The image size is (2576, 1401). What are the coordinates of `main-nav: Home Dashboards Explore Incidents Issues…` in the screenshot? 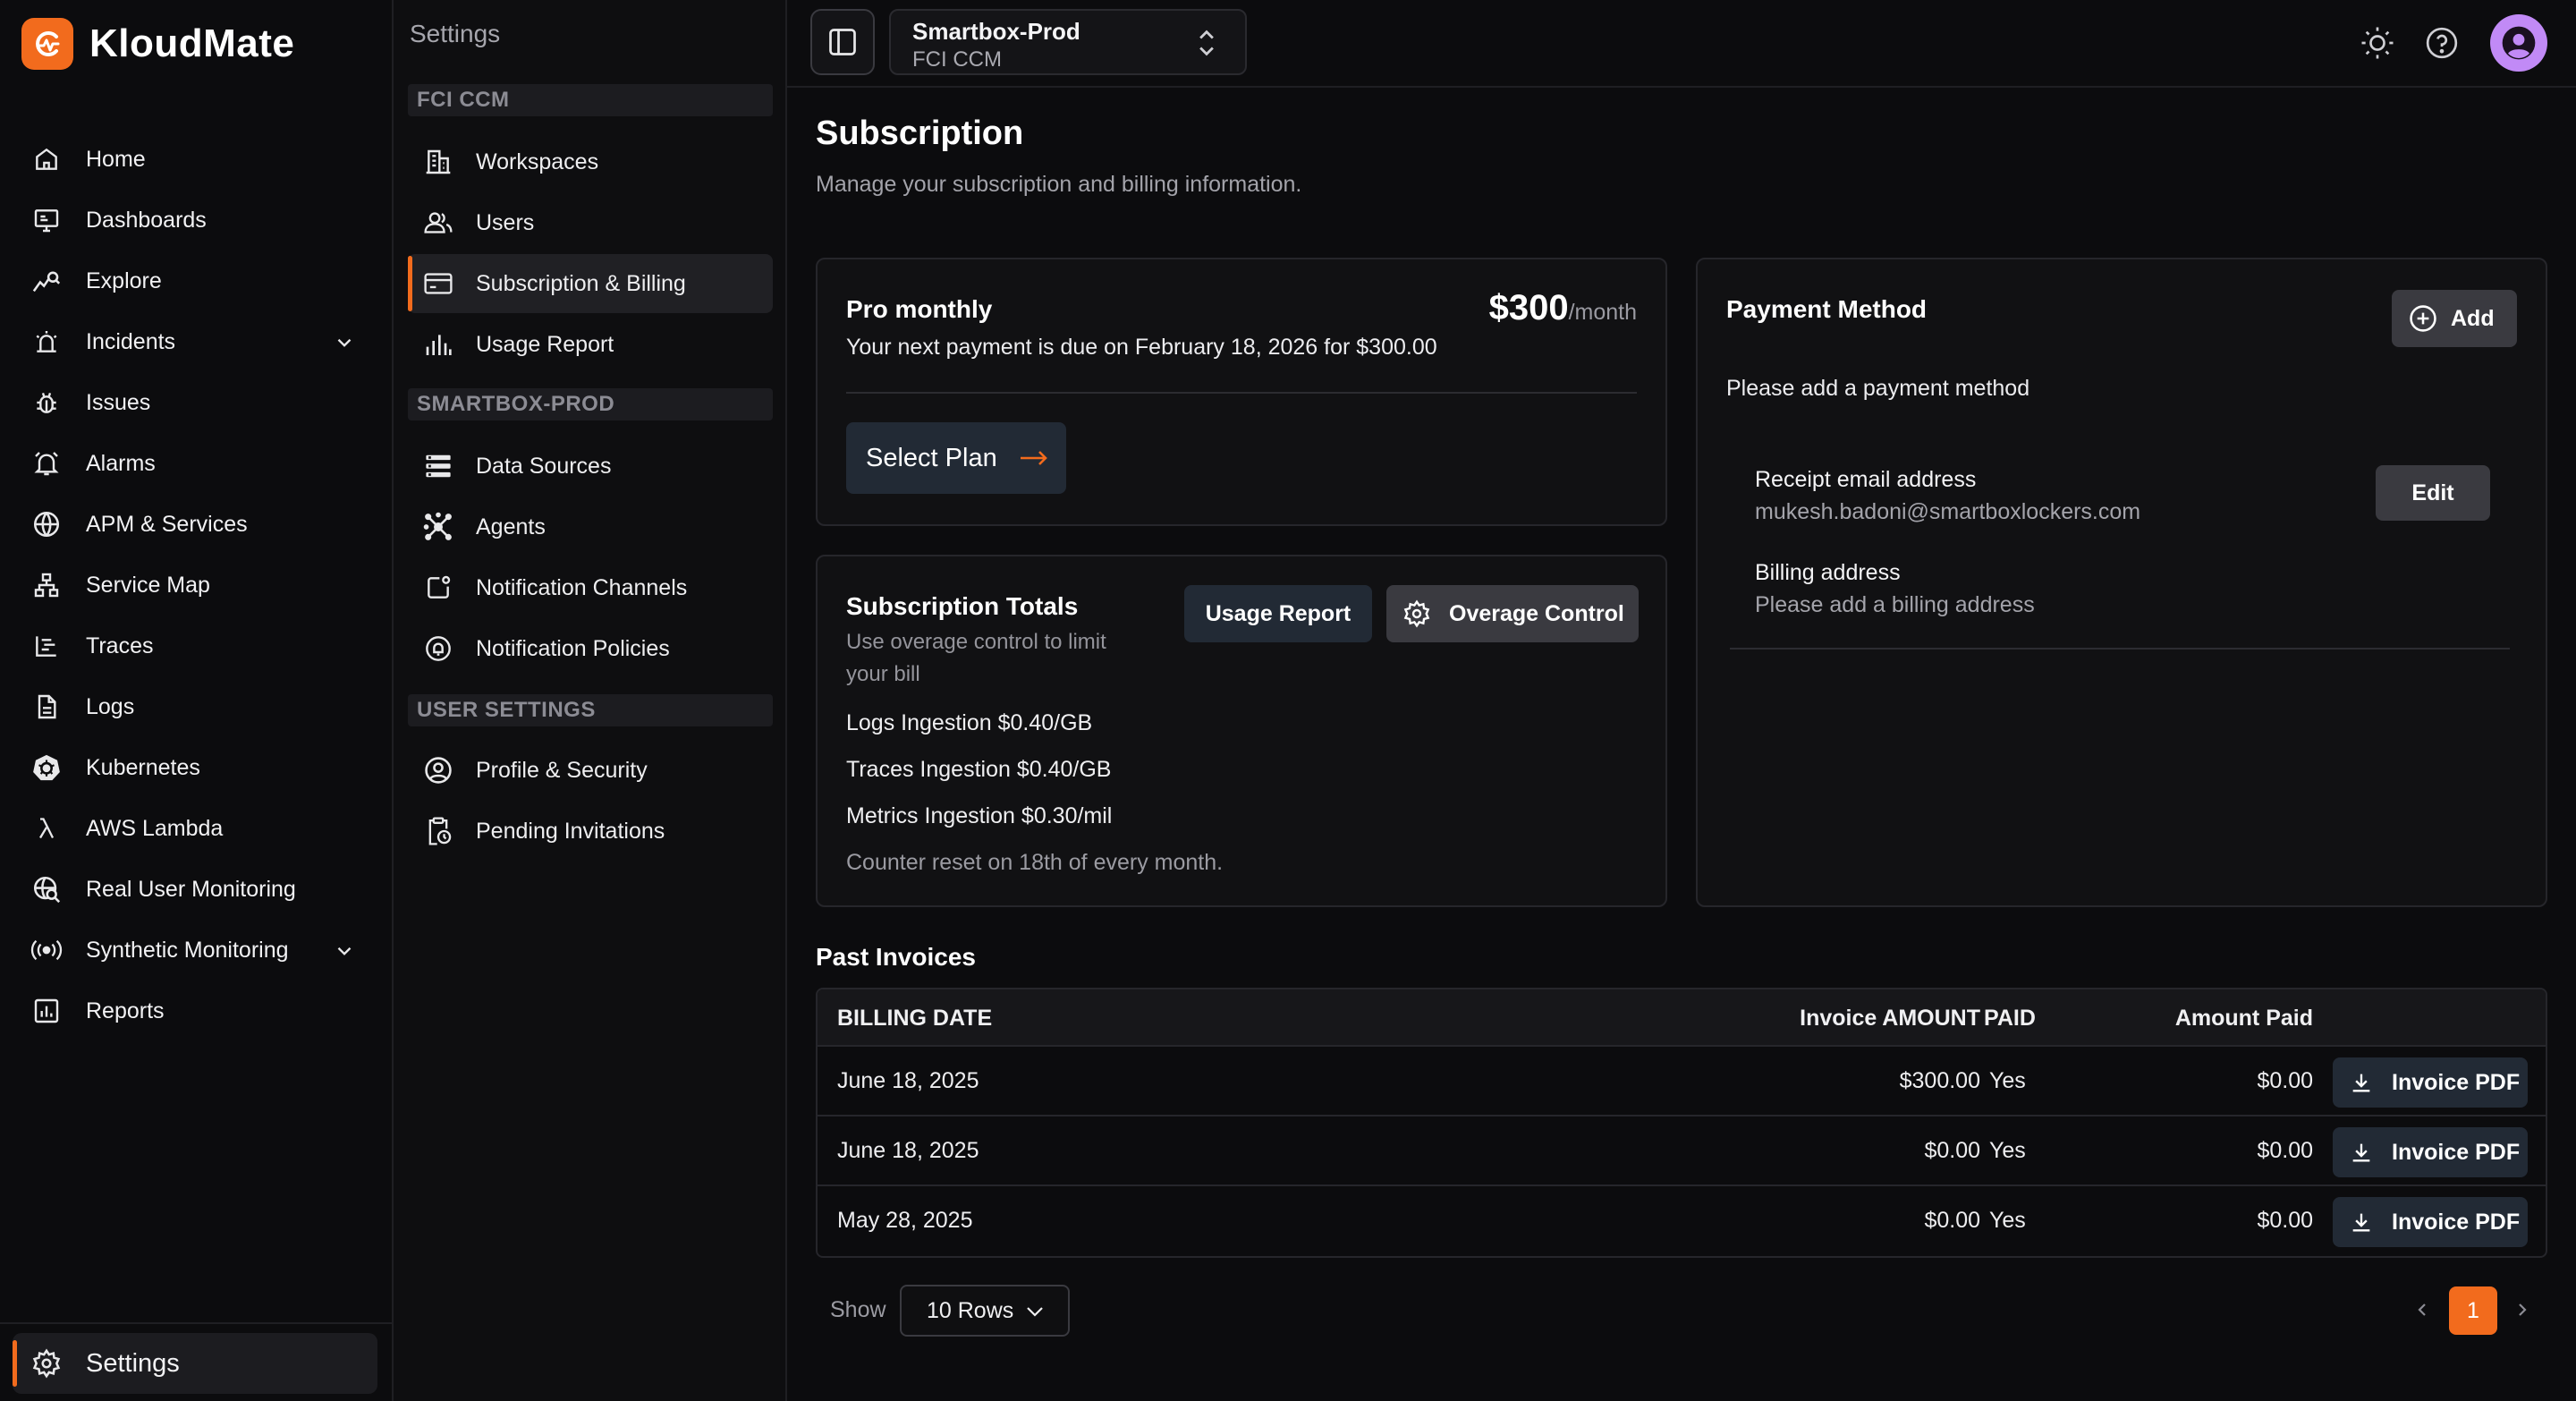 It's located at (196, 585).